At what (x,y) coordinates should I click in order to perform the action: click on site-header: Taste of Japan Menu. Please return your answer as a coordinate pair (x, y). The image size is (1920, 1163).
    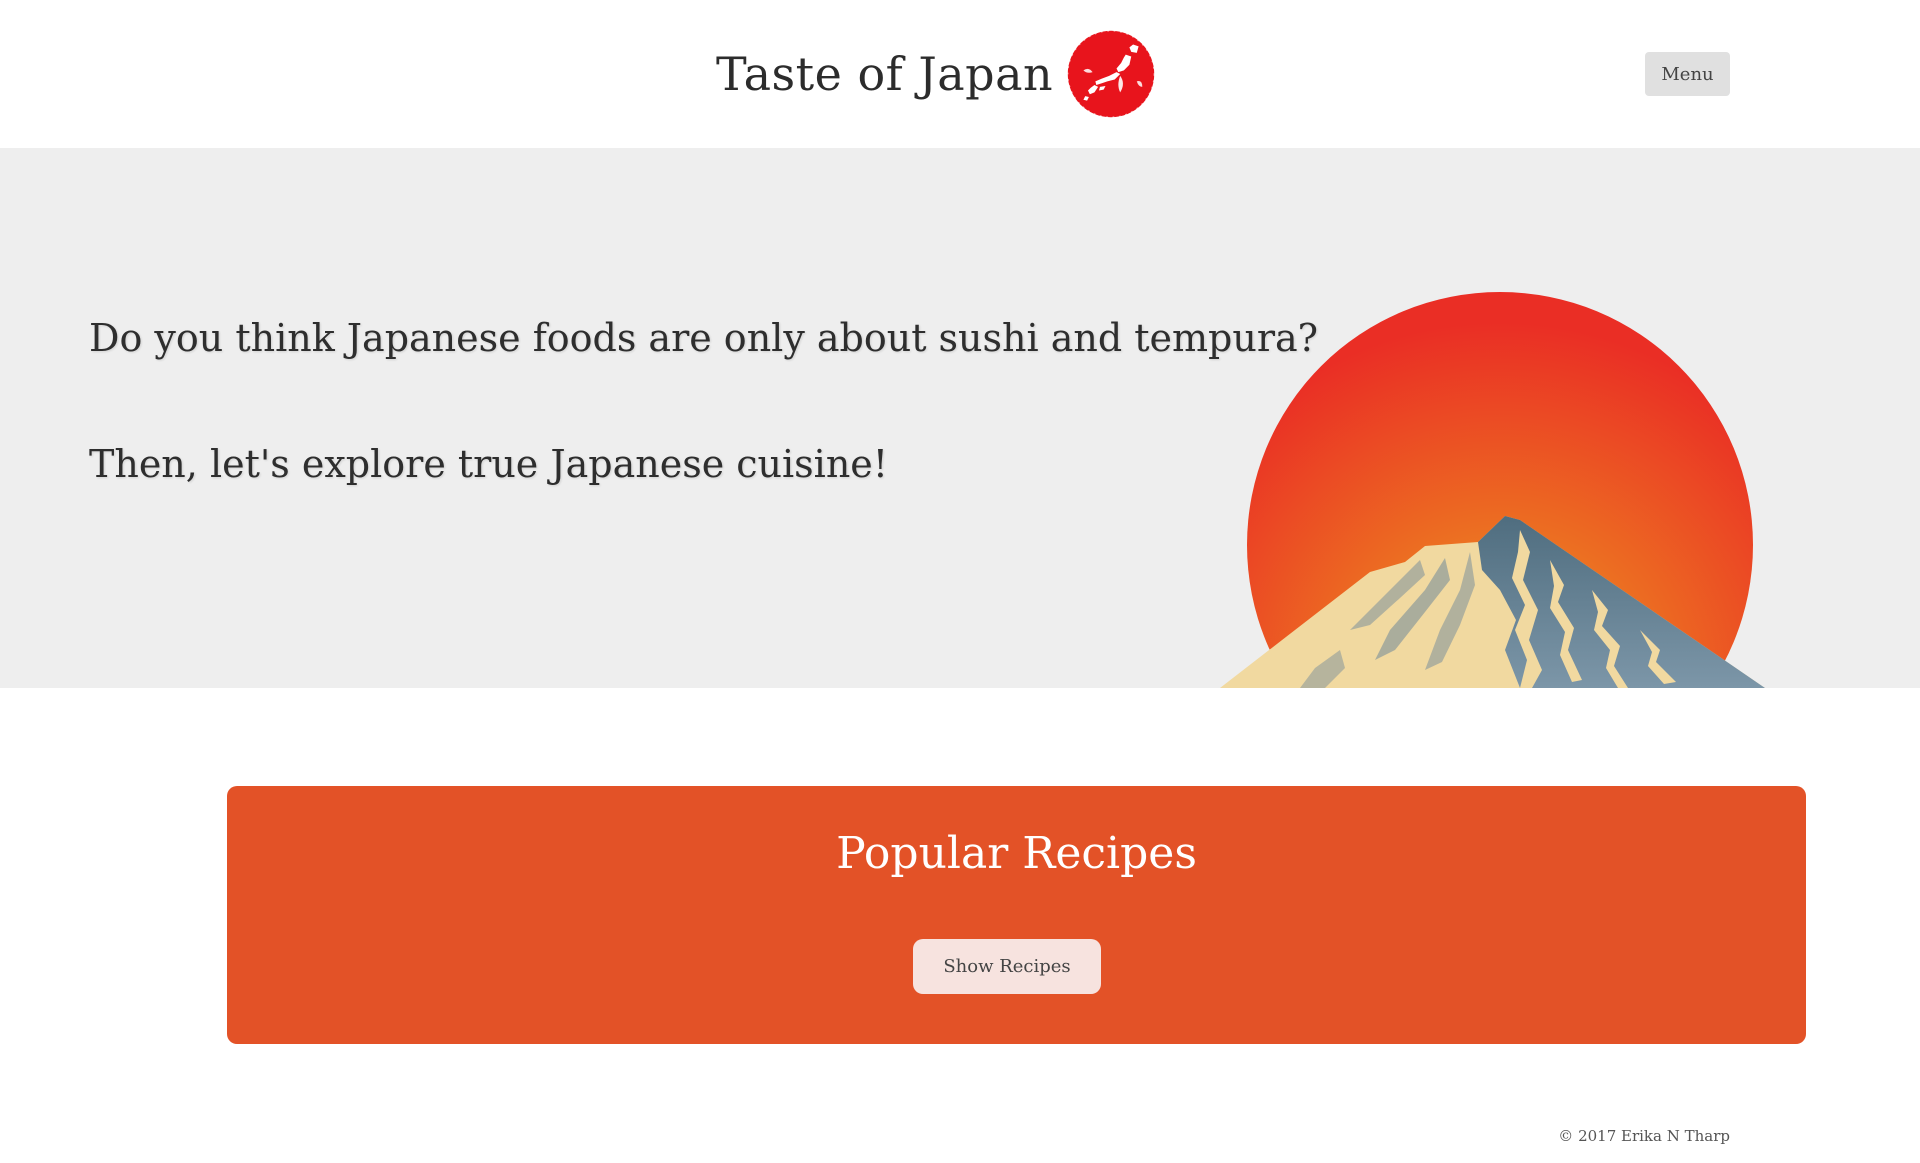
    Looking at the image, I should click on (960, 74).